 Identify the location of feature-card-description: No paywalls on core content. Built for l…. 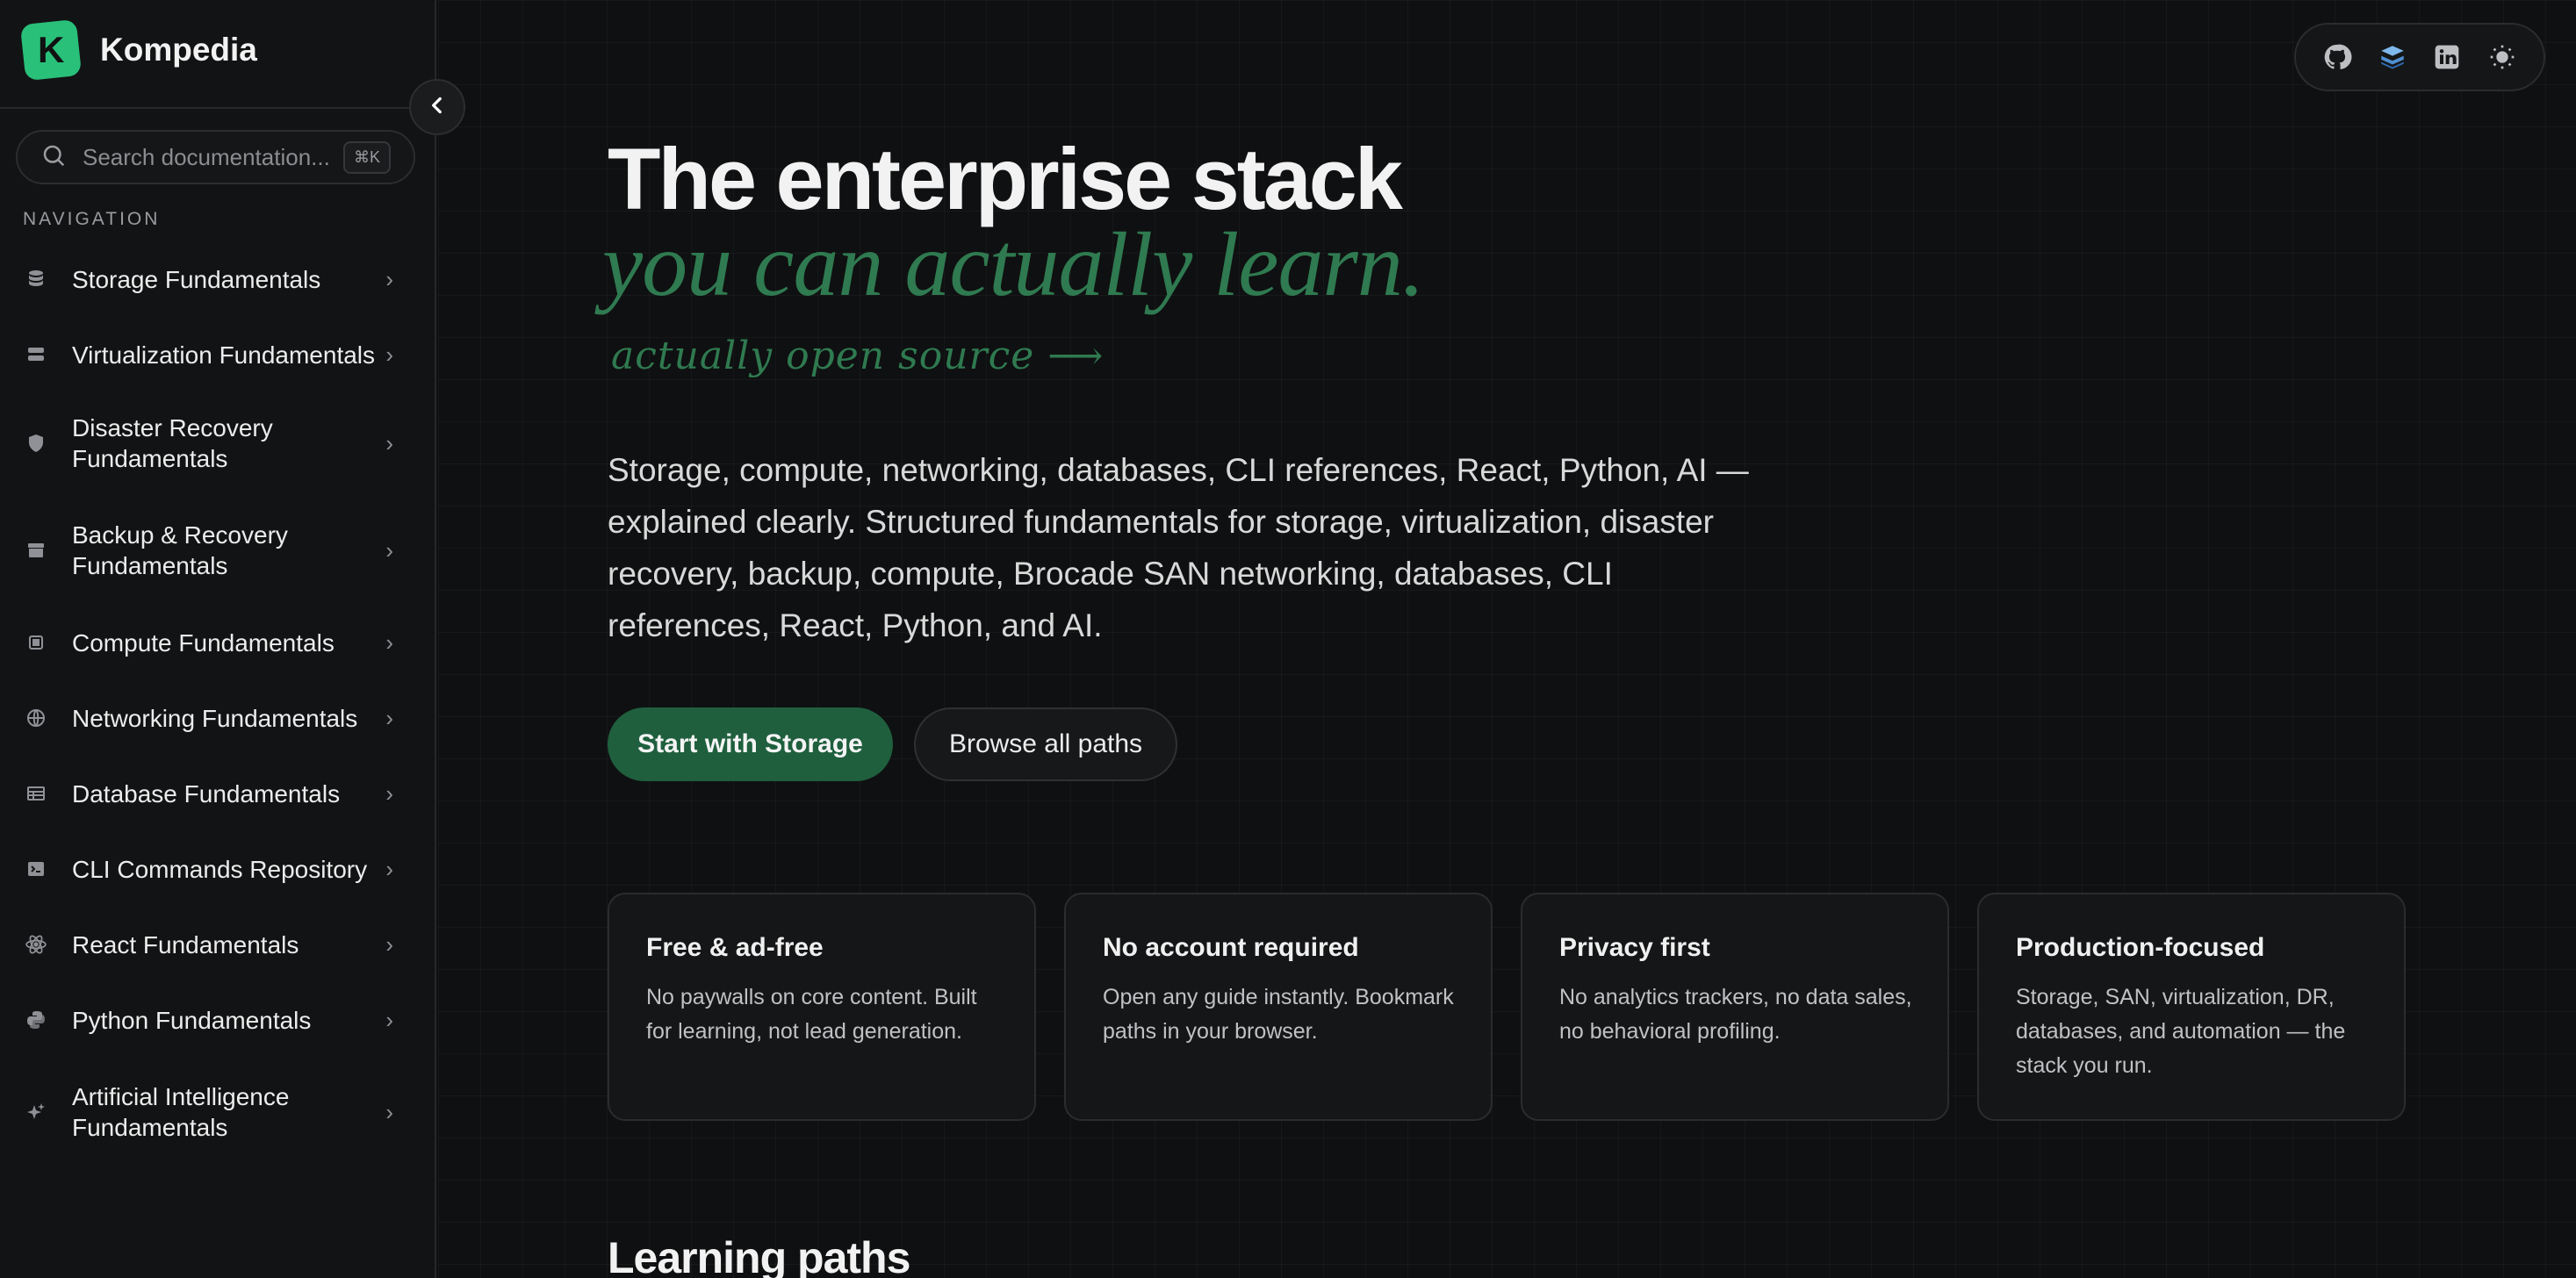
(811, 1014).